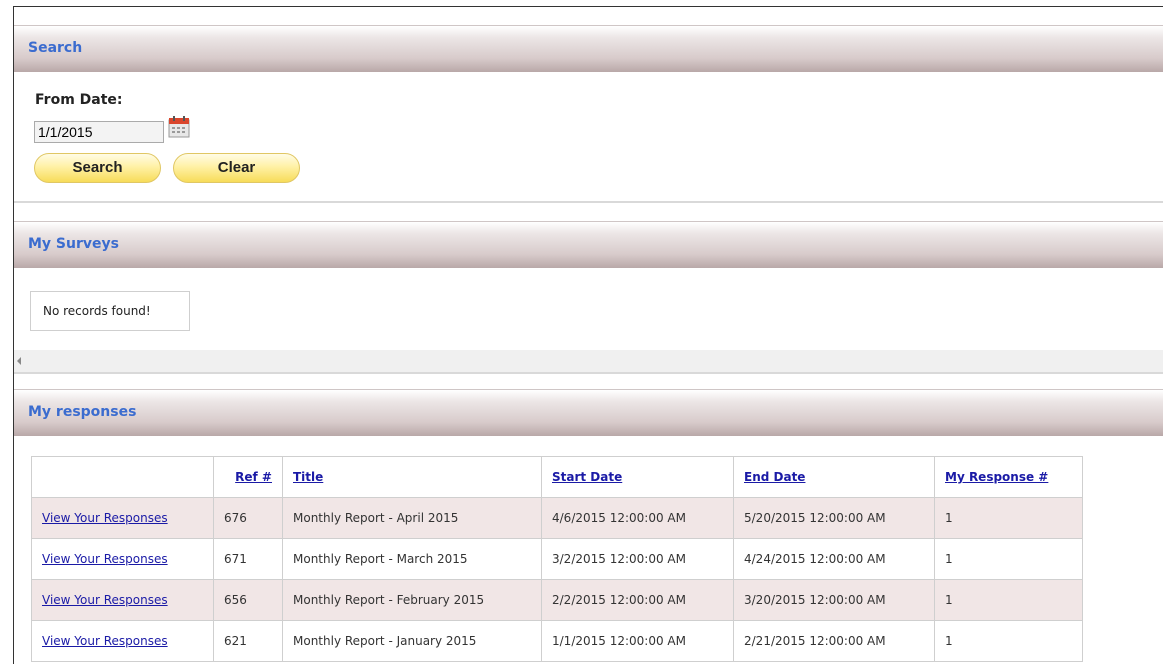 This screenshot has height=664, width=1163. What do you see at coordinates (55, 48) in the screenshot?
I see `search-section-title: Search` at bounding box center [55, 48].